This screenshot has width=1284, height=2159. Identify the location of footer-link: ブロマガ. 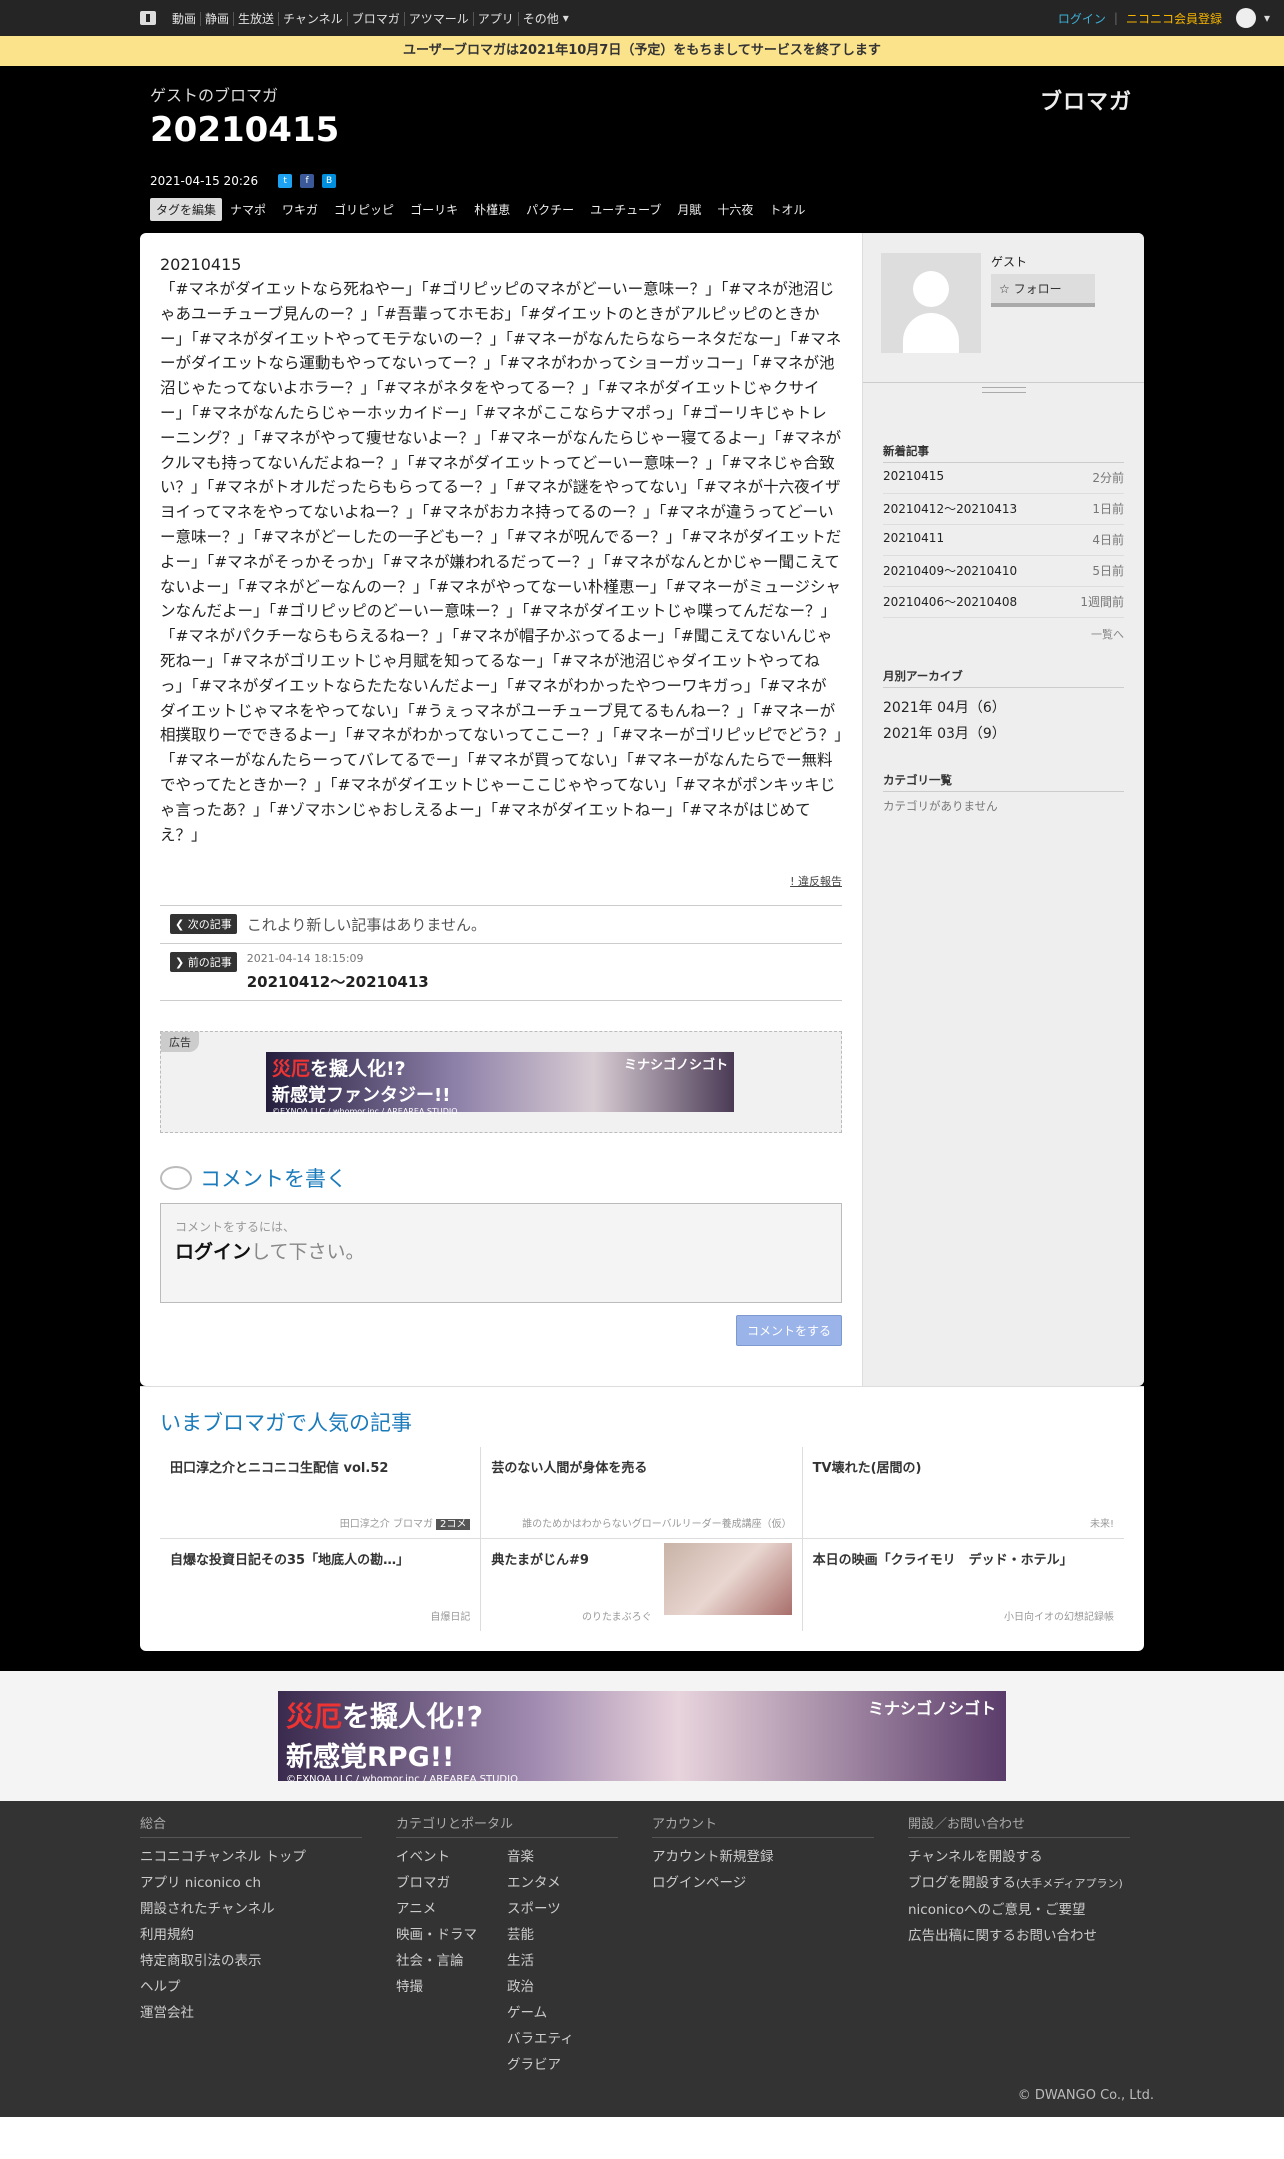
(451, 1883).